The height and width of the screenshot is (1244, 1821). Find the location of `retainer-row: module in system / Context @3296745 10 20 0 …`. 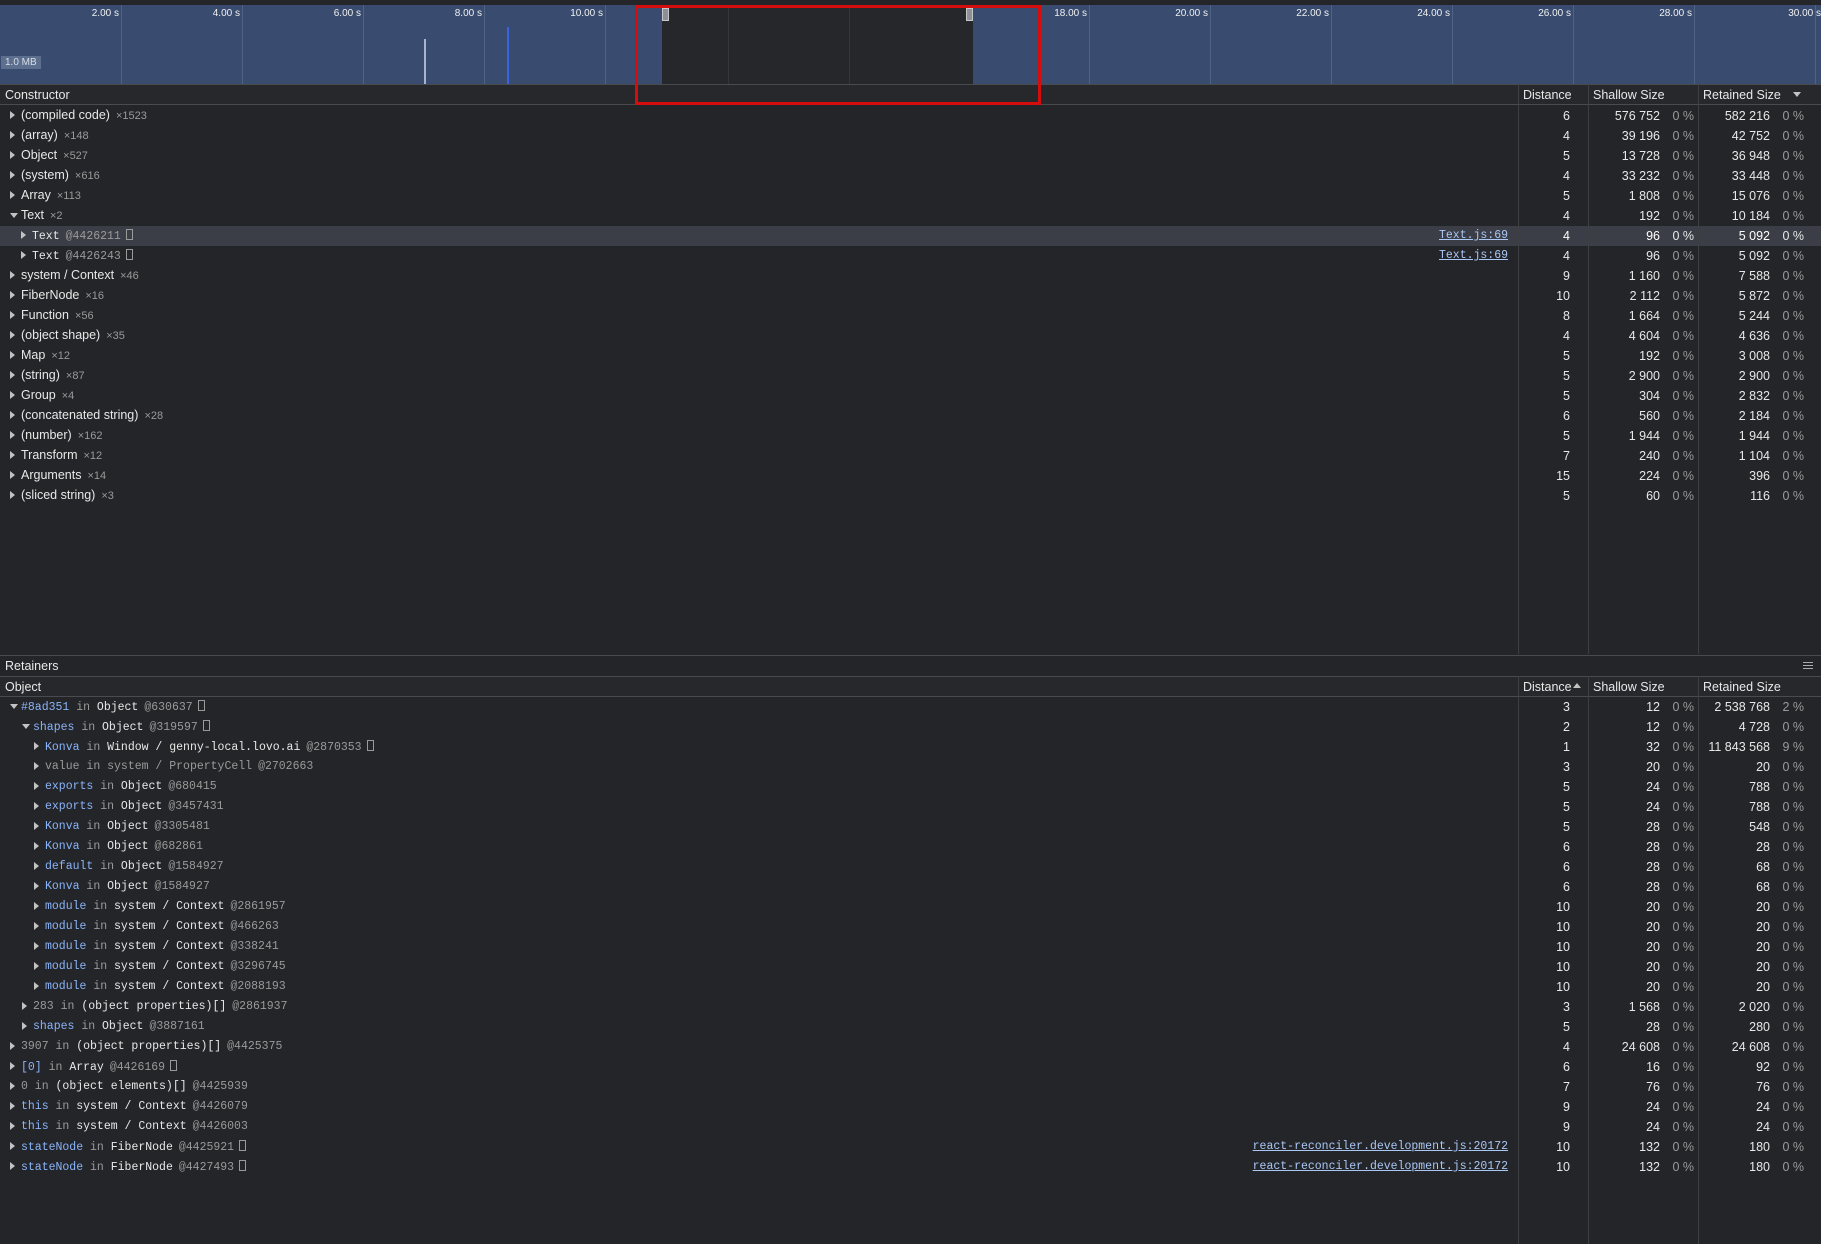

retainer-row: module in system / Context @3296745 10 20 0 … is located at coordinates (910, 967).